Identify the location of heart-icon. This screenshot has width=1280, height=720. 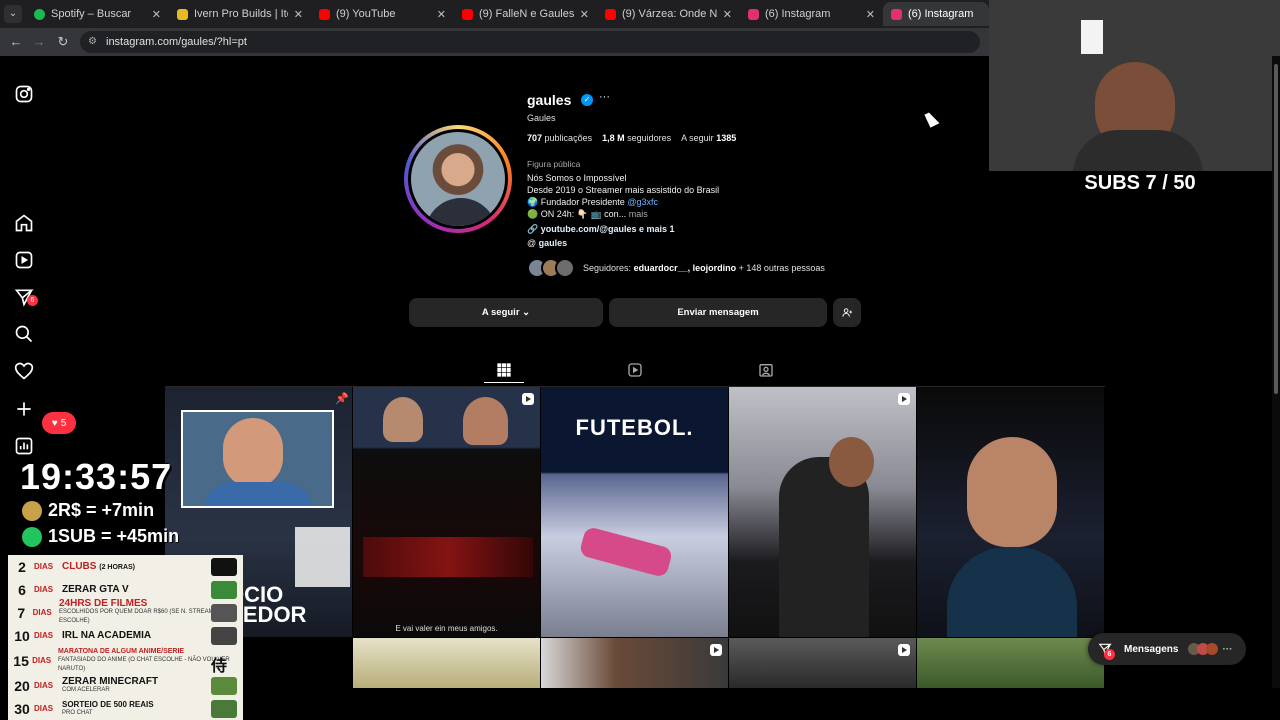
(24, 371).